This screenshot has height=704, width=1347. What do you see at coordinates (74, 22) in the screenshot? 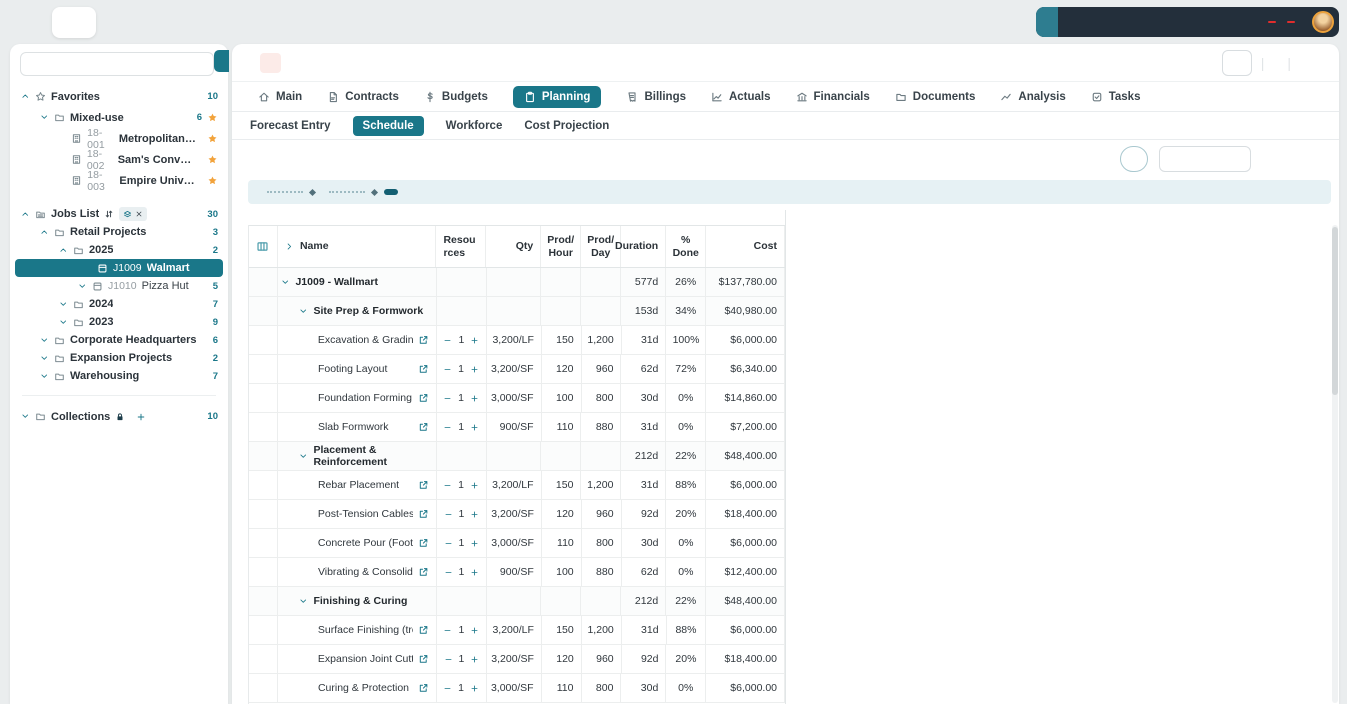
I see `app-tab-gantt` at bounding box center [74, 22].